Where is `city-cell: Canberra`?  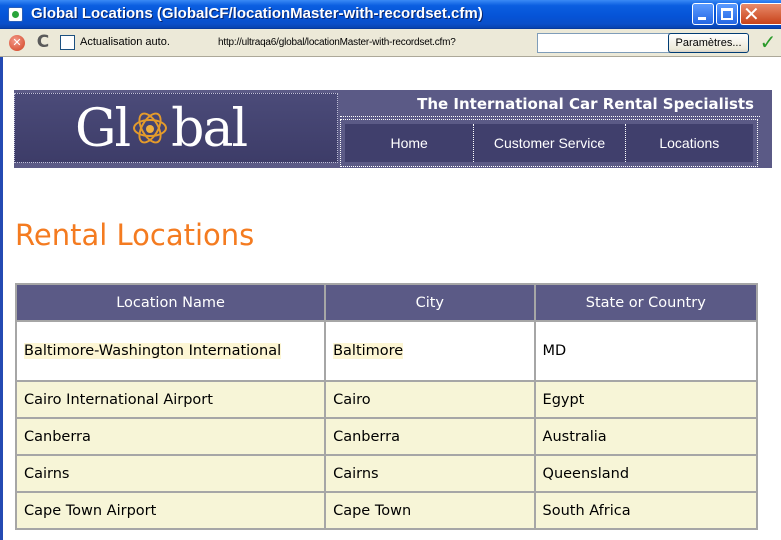 city-cell: Canberra is located at coordinates (430, 436).